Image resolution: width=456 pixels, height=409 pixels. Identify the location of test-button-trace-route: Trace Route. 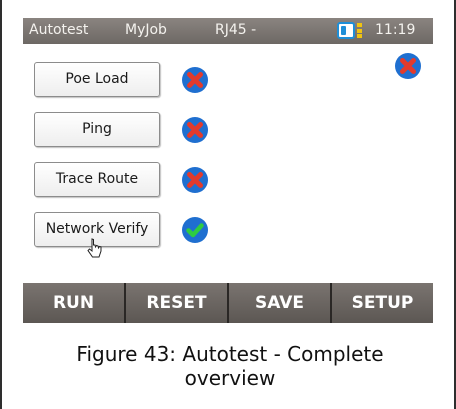
(97, 179).